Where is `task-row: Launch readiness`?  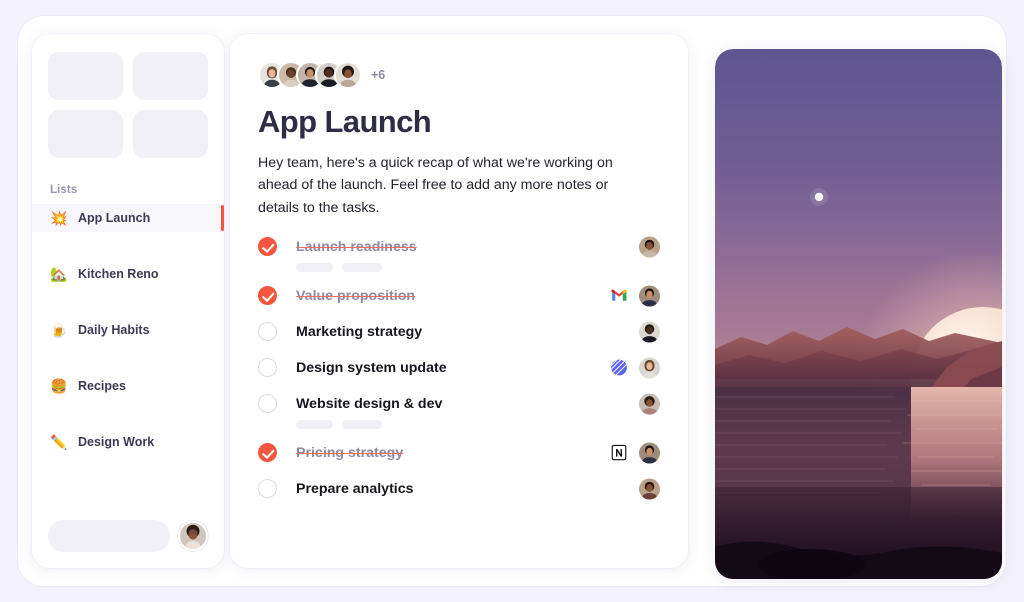
task-row: Launch readiness is located at coordinates (459, 247).